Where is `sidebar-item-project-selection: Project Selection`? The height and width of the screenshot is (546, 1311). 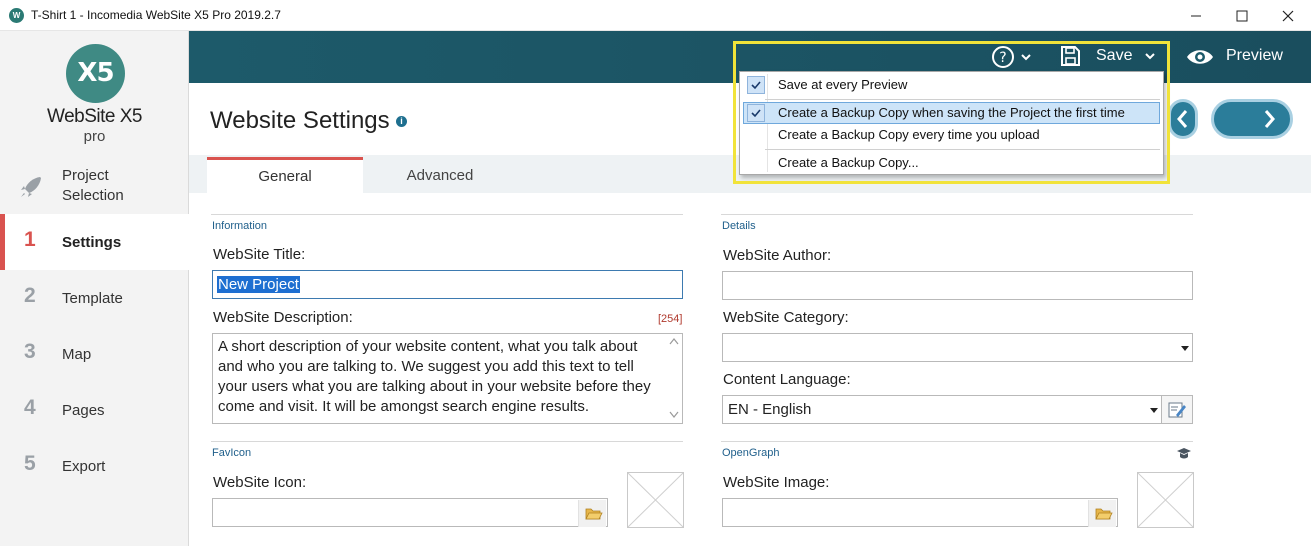
sidebar-item-project-selection: Project Selection is located at coordinates (94, 186).